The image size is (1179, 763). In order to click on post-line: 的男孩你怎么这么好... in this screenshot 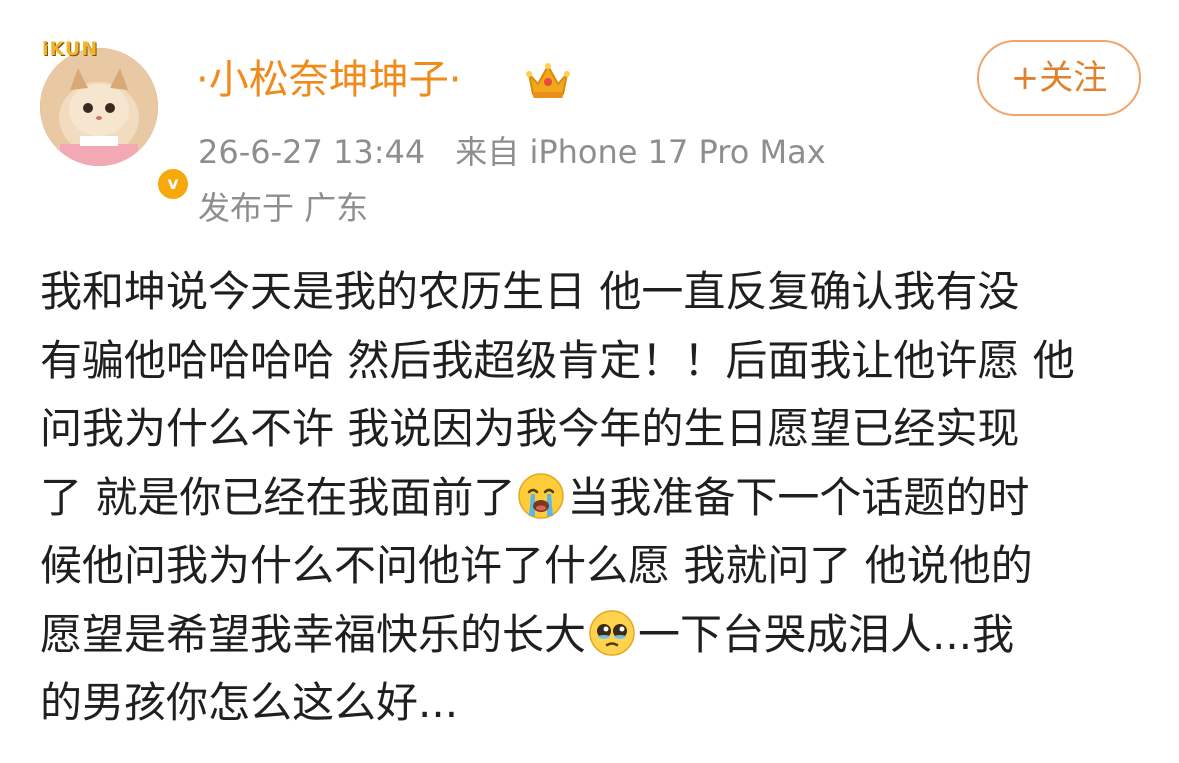, I will do `click(249, 702)`.